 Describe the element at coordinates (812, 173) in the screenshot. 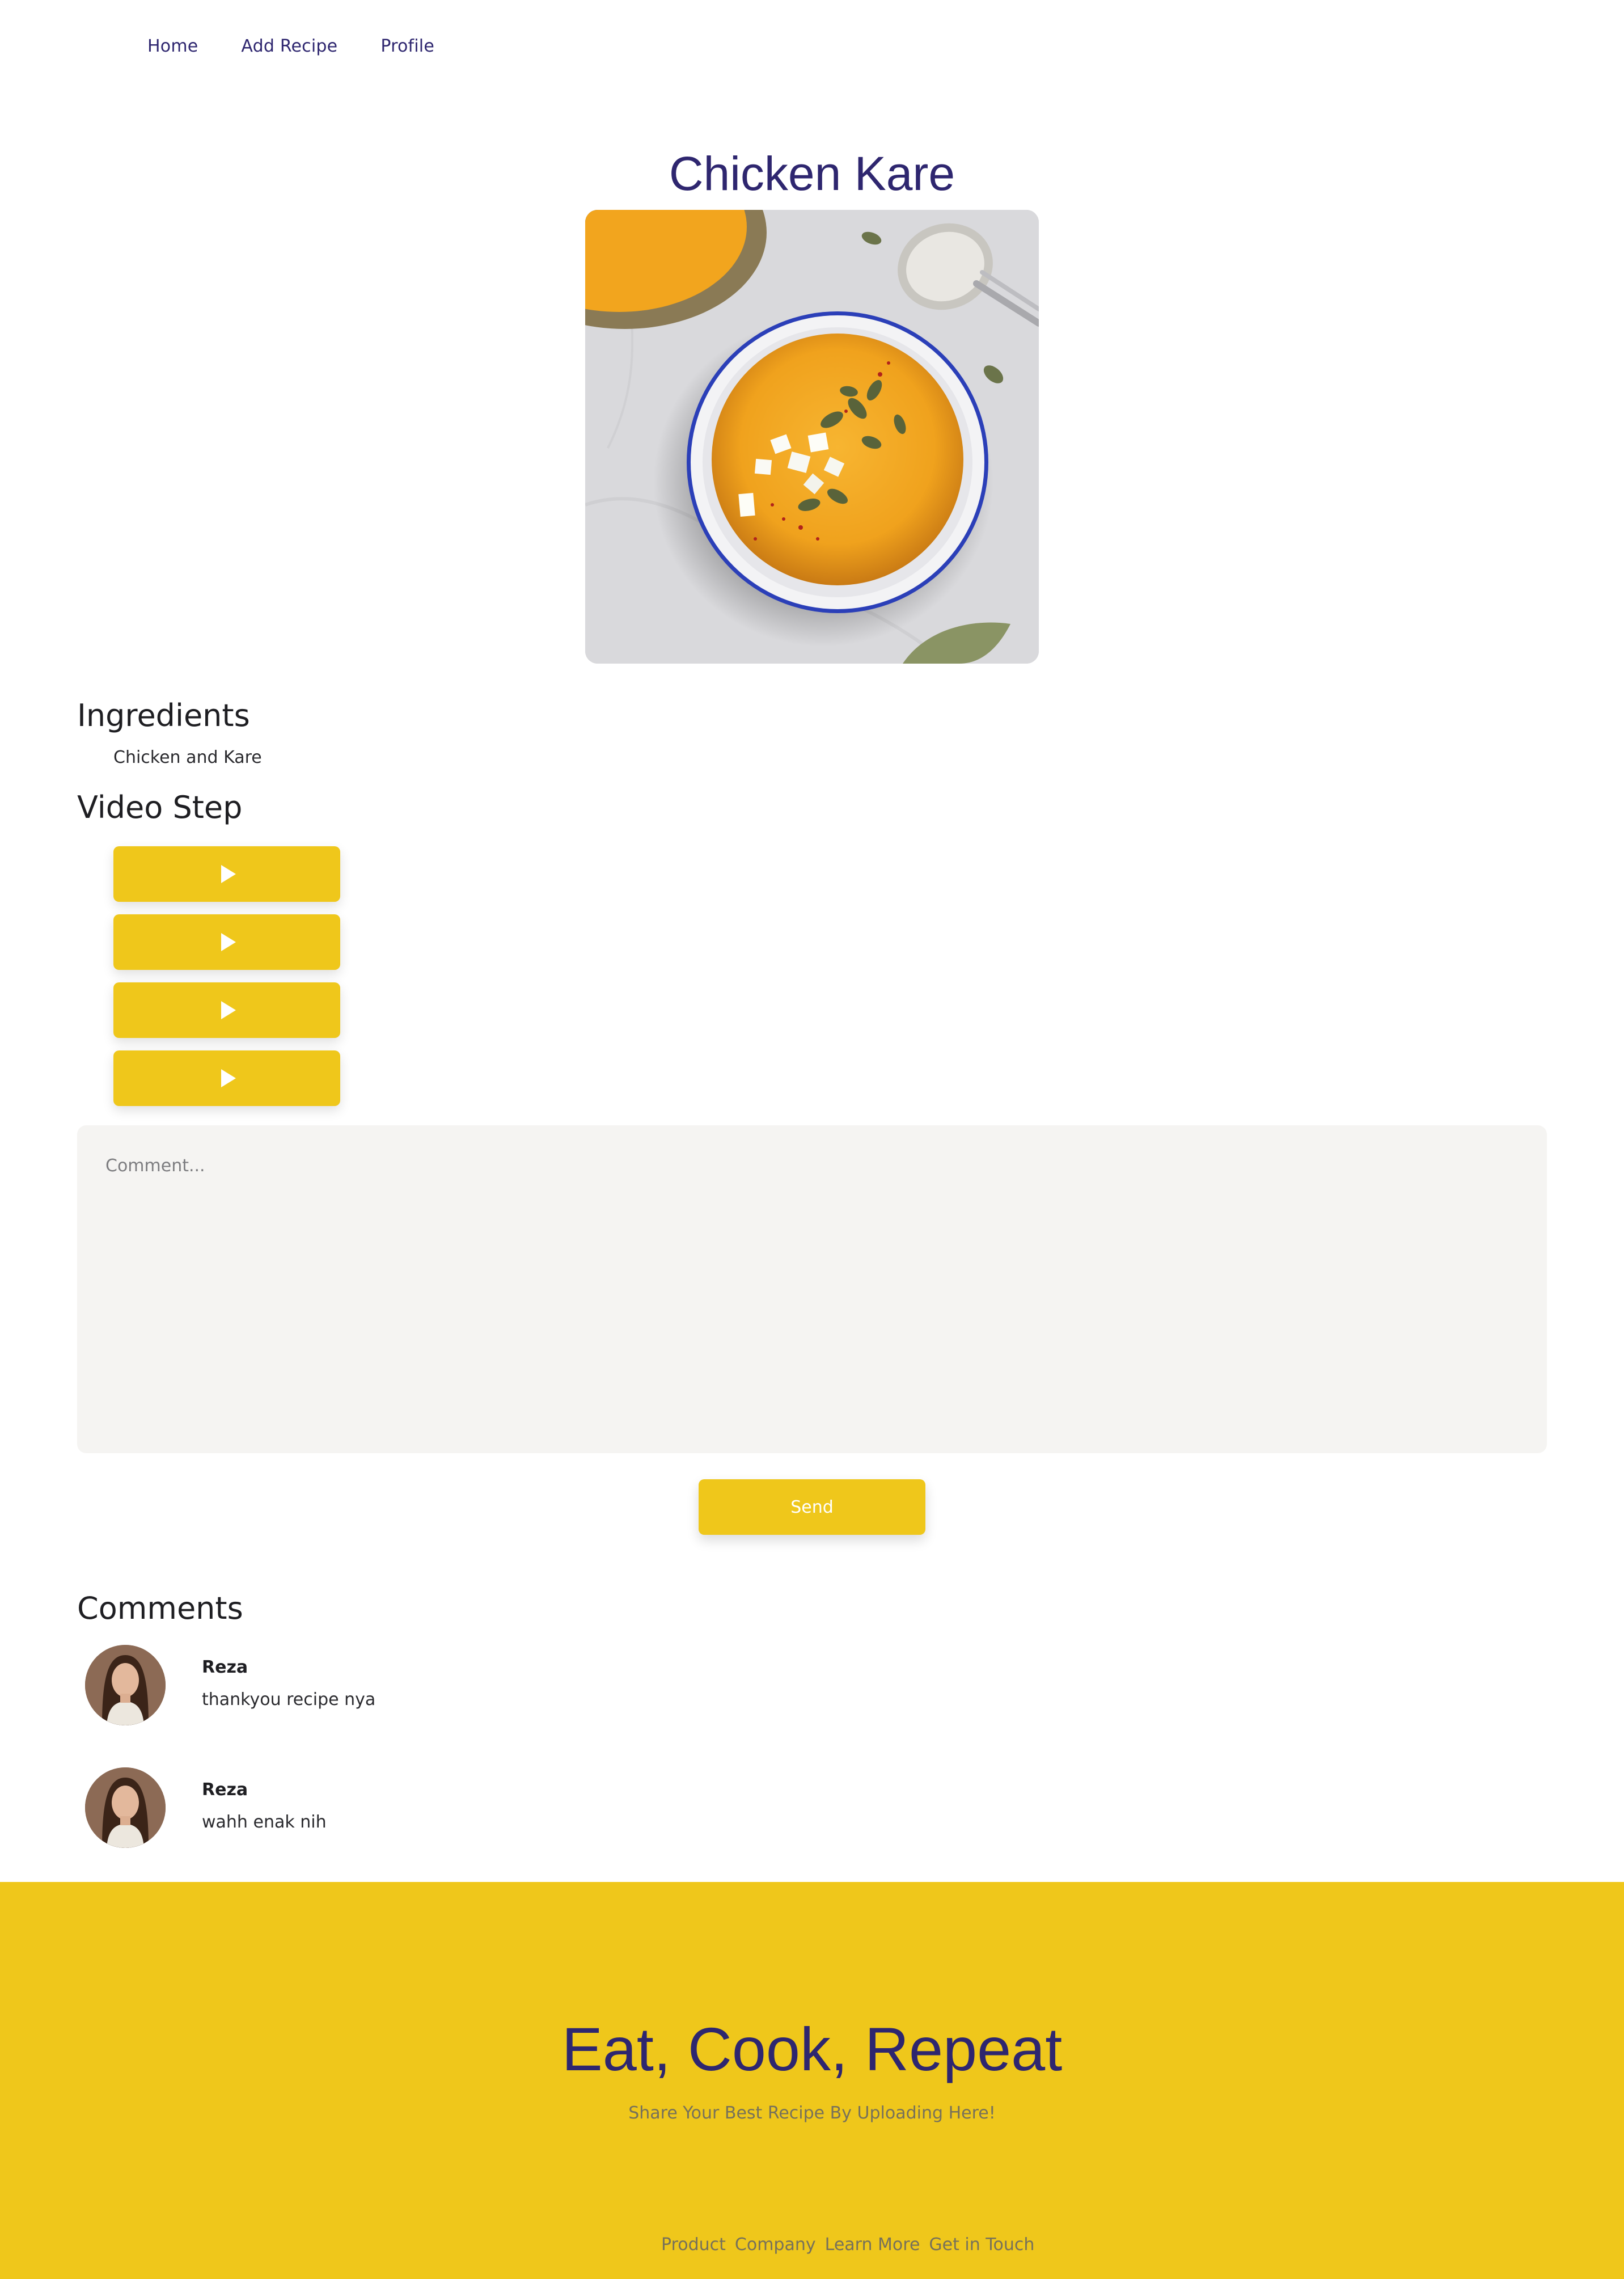

I see `recipe-title: Chicken Kare` at that location.